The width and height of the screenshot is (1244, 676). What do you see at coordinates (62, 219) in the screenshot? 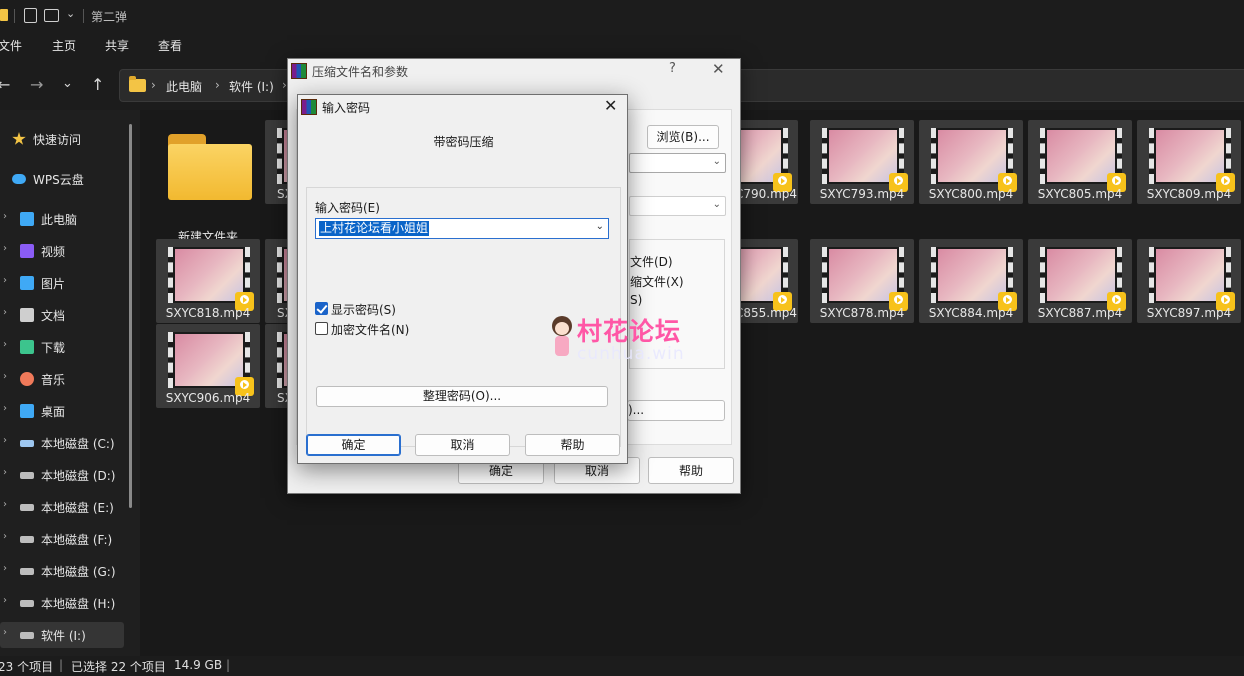
I see `sidebar-item: › 此电脑` at bounding box center [62, 219].